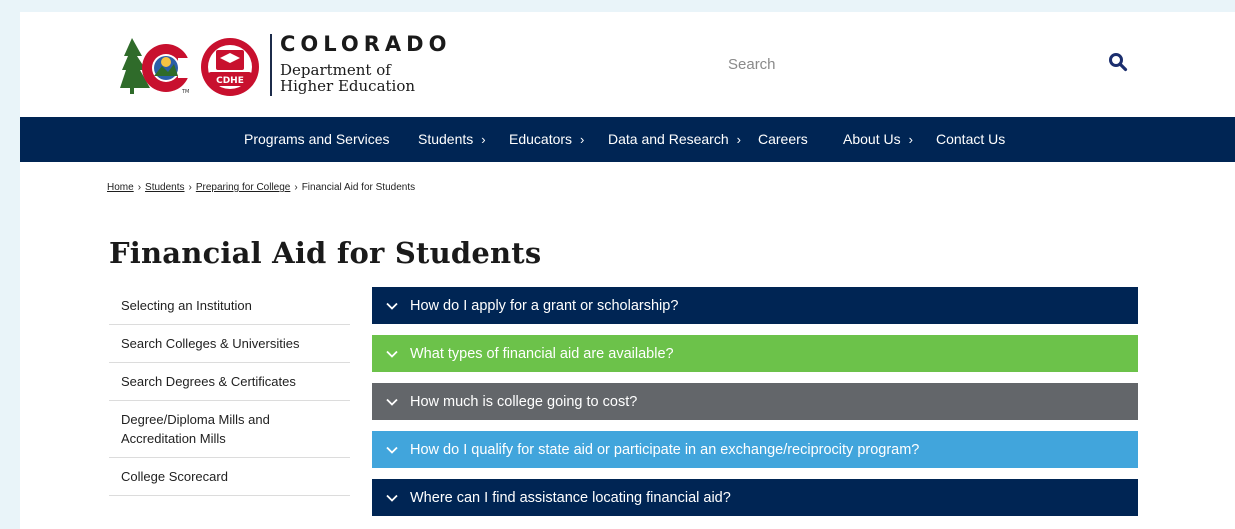  Describe the element at coordinates (186, 305) in the screenshot. I see `sidebar-item-label: Selecting an Institution` at that location.